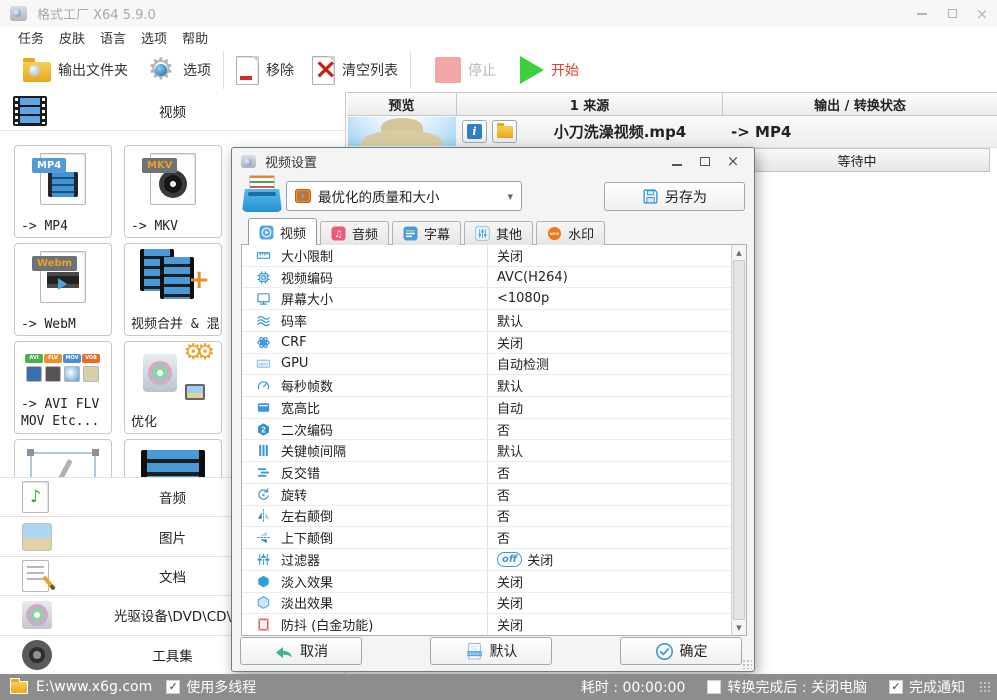 The image size is (997, 700). I want to click on format-tile: MP4 -> MP4, so click(63, 191).